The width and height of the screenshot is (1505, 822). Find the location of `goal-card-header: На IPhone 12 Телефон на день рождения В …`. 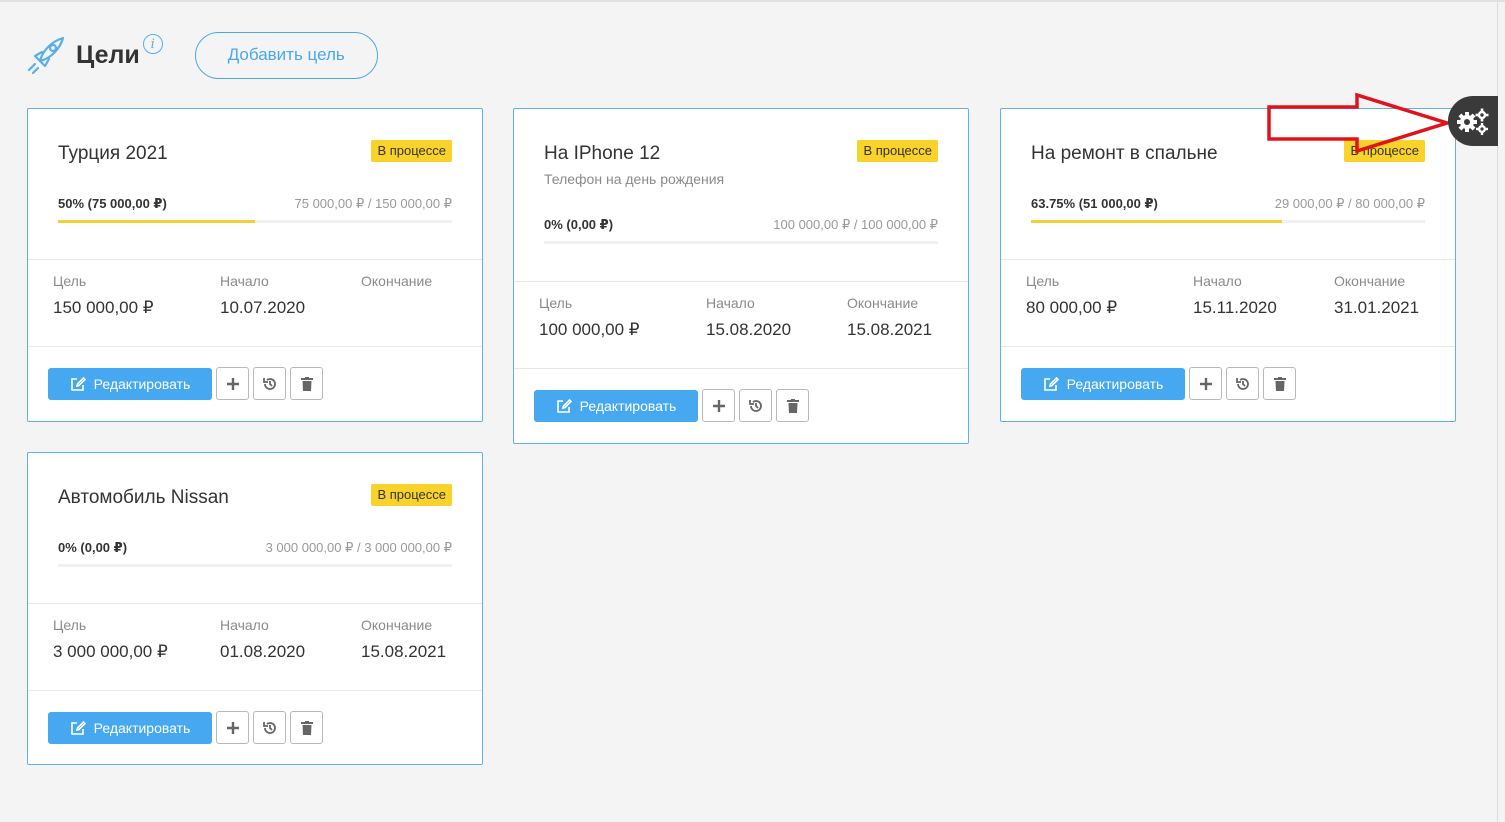

goal-card-header: На IPhone 12 Телефон на день рождения В … is located at coordinates (741, 195).